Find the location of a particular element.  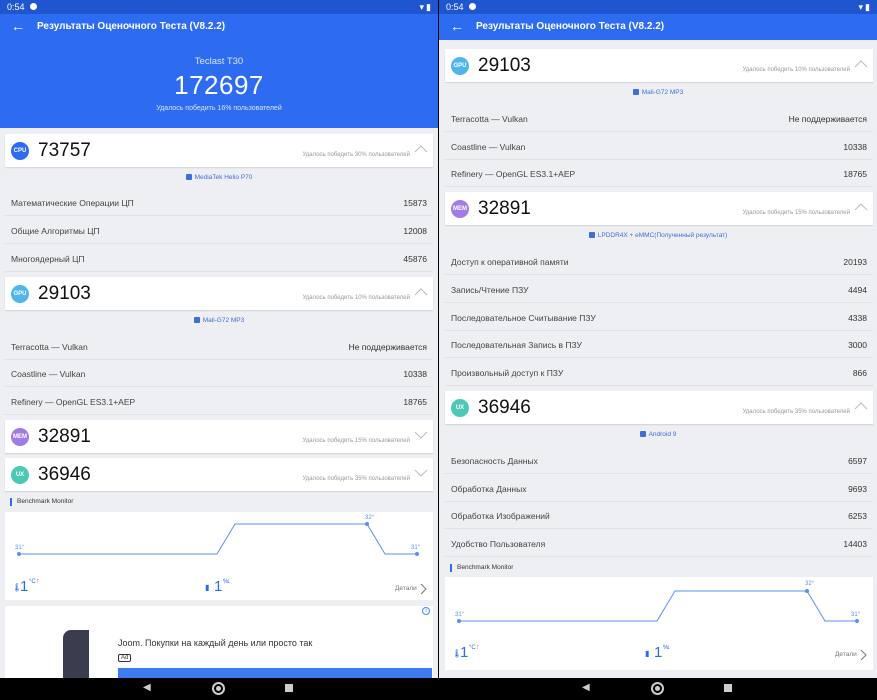

row-value: Не поддерживается is located at coordinates (387, 347).